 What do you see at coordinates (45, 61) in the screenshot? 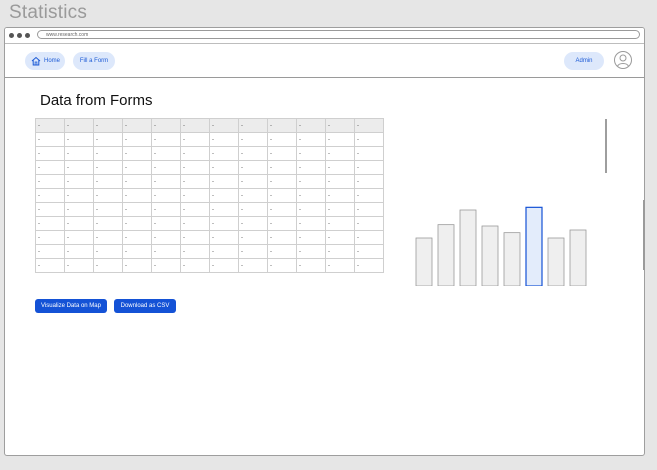
I see `home-button: Home` at bounding box center [45, 61].